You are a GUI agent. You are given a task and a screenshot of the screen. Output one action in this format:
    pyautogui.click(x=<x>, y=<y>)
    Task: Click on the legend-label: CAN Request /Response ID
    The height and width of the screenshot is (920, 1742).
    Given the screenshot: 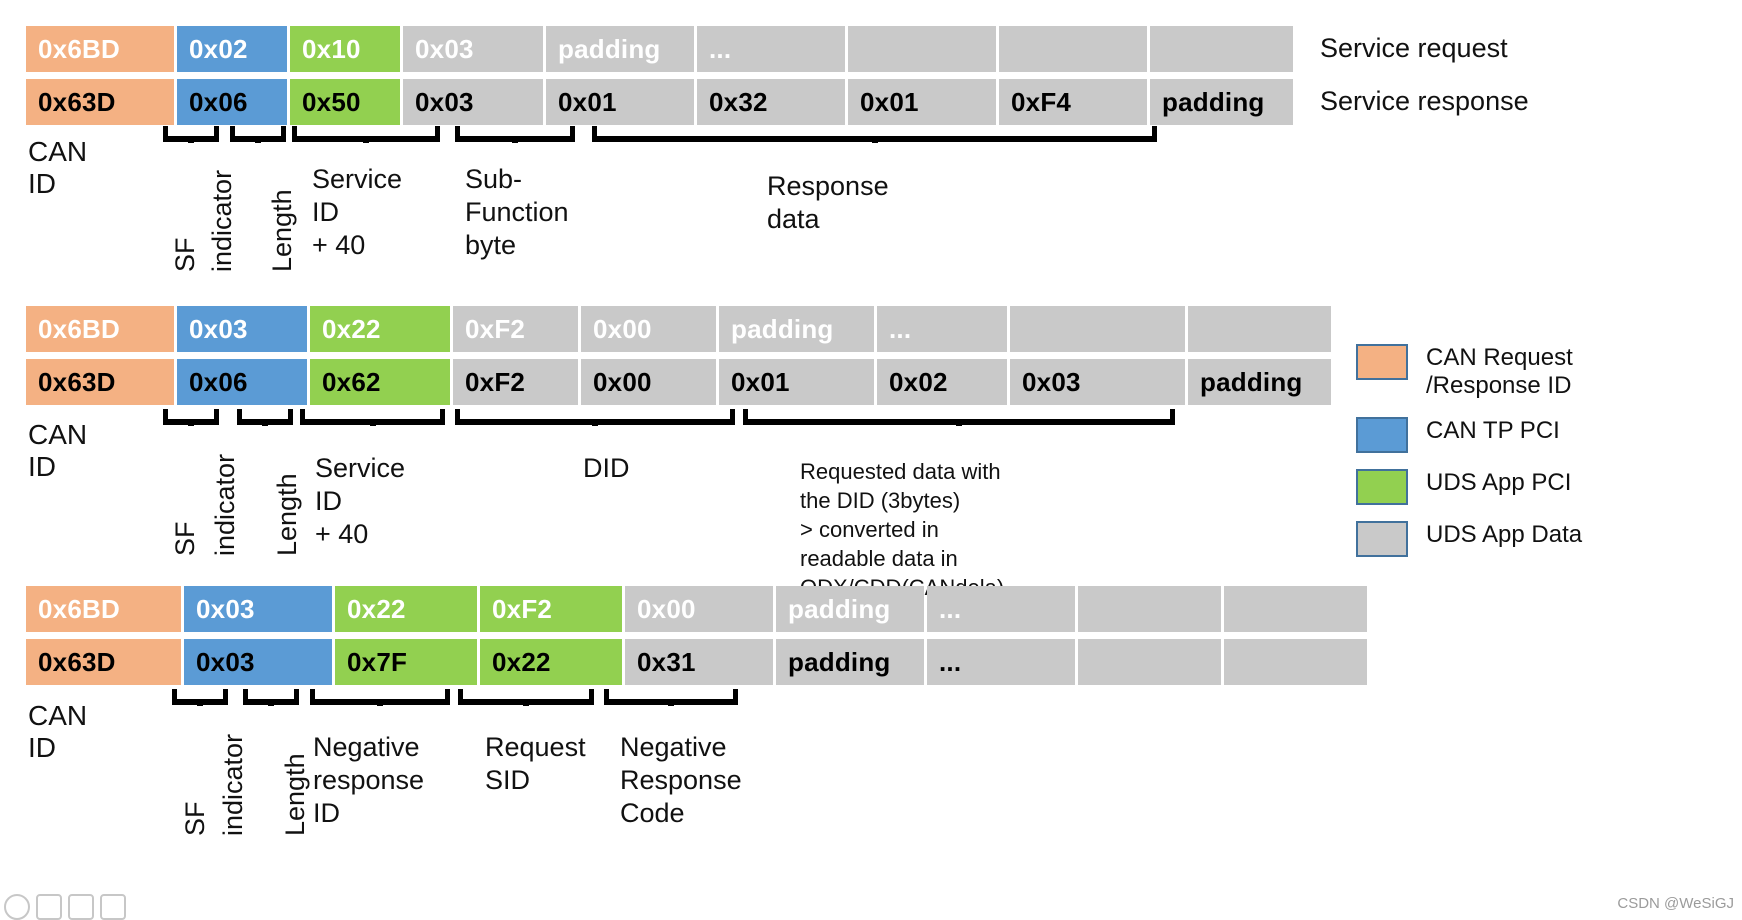 What is the action you would take?
    pyautogui.click(x=1499, y=372)
    